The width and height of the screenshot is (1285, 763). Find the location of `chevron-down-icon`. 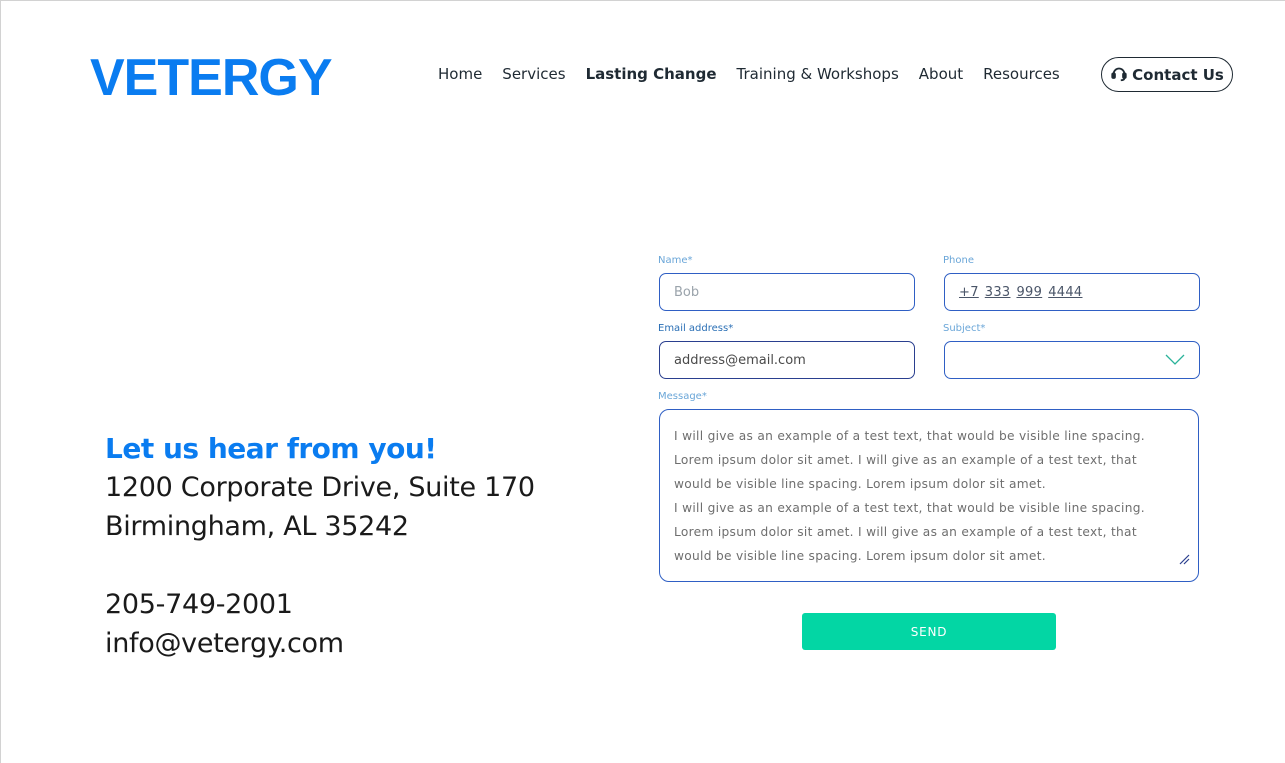

chevron-down-icon is located at coordinates (1175, 362).